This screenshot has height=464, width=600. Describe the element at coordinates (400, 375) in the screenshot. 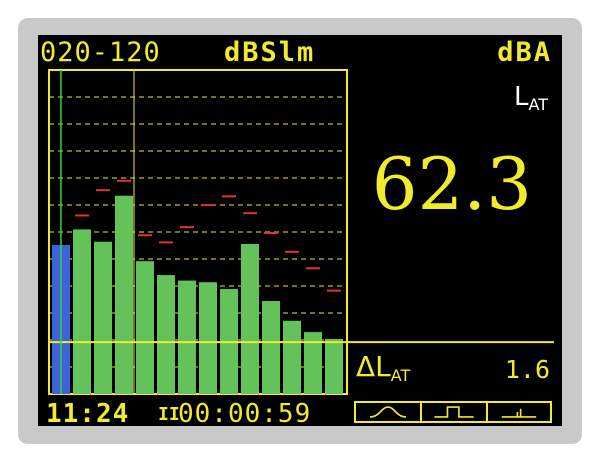

I see `delta-parameter-subscript: AT` at that location.